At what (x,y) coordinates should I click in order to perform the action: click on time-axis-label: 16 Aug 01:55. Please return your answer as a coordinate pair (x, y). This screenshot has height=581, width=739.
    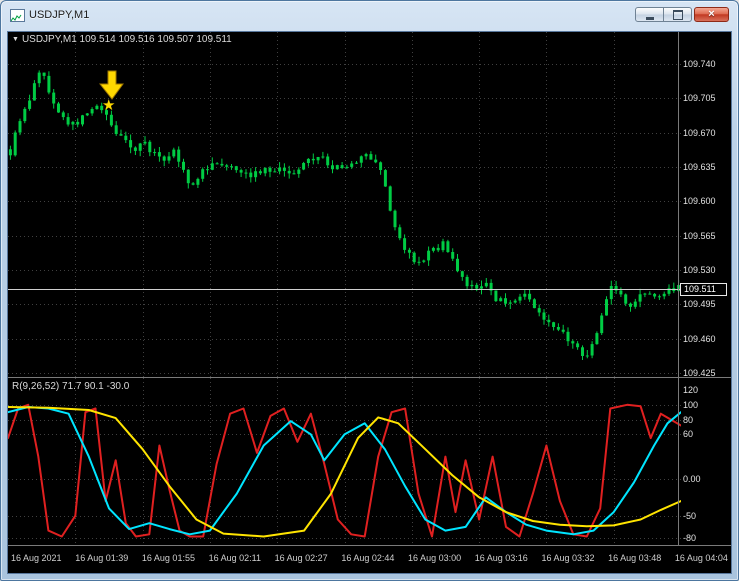
    Looking at the image, I should click on (168, 558).